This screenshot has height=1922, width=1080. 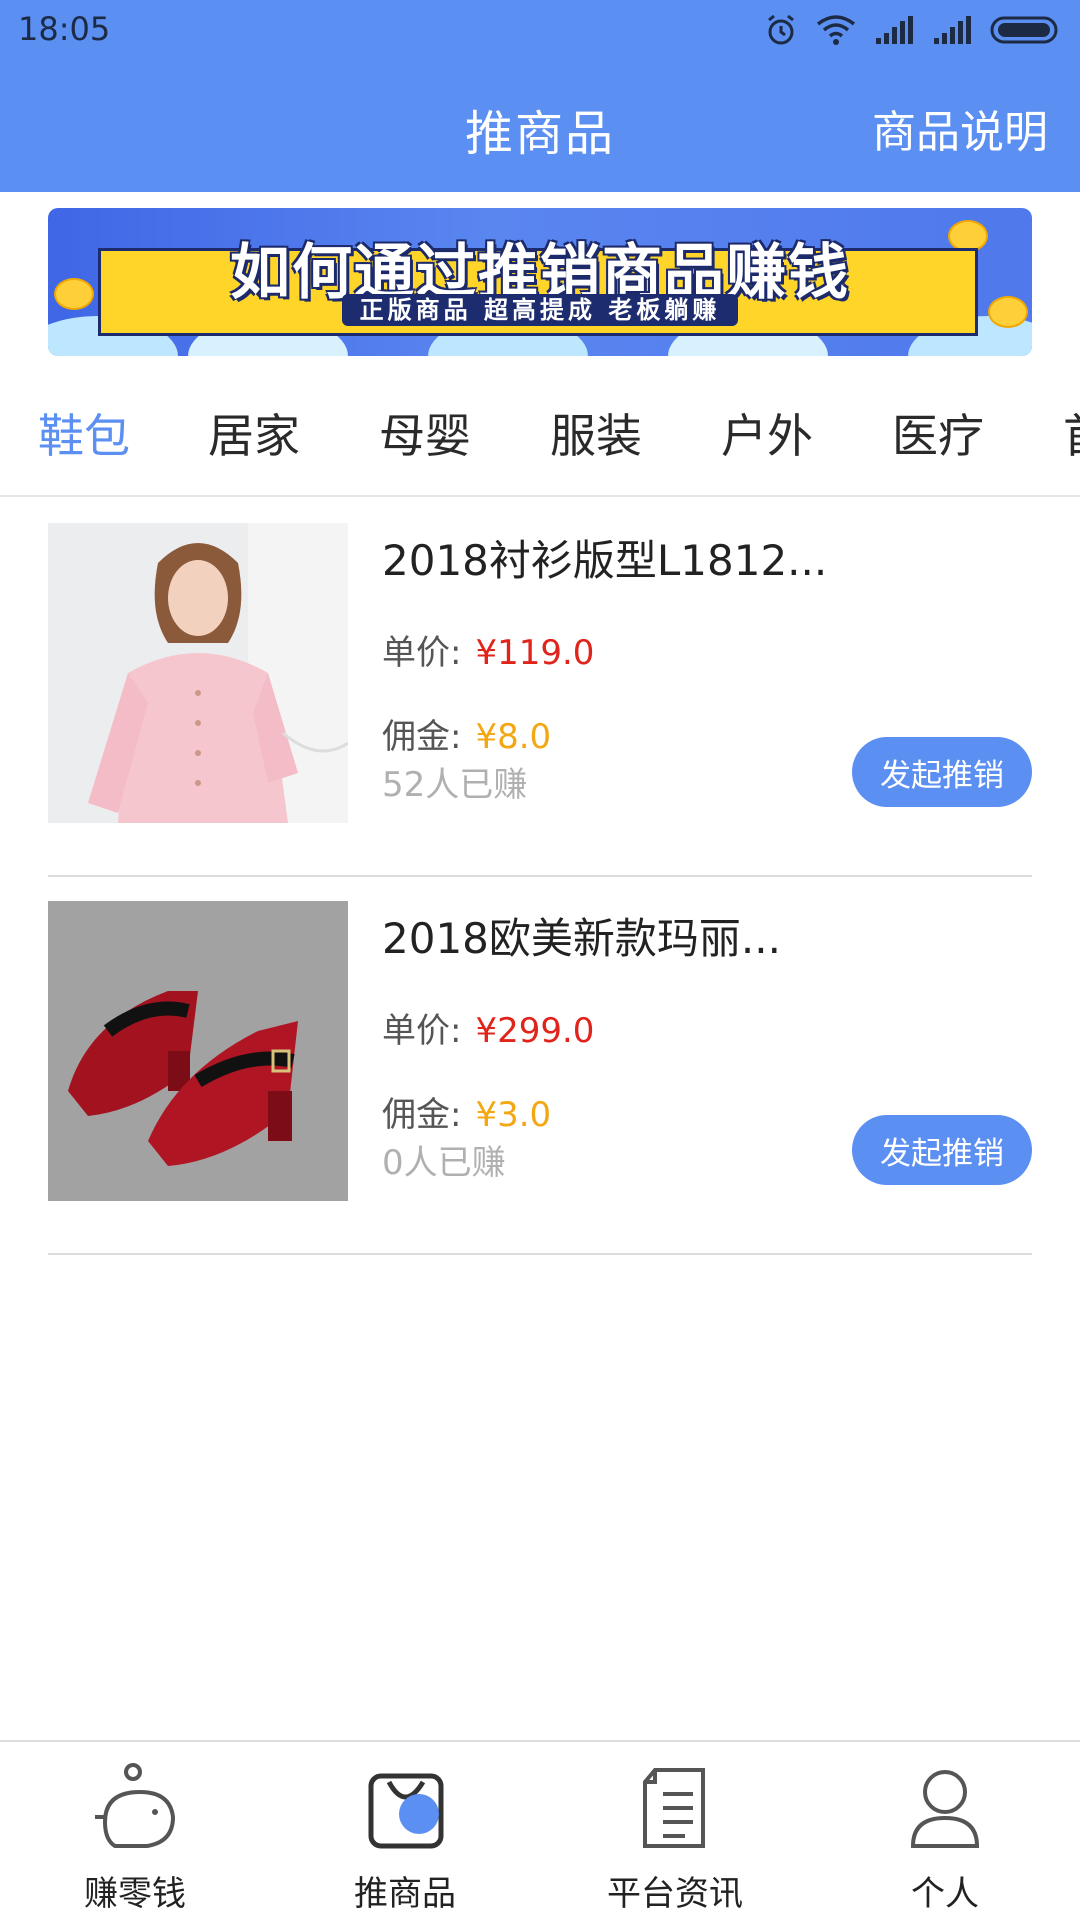 I want to click on nav-label: 赚零钱, so click(x=135, y=1894).